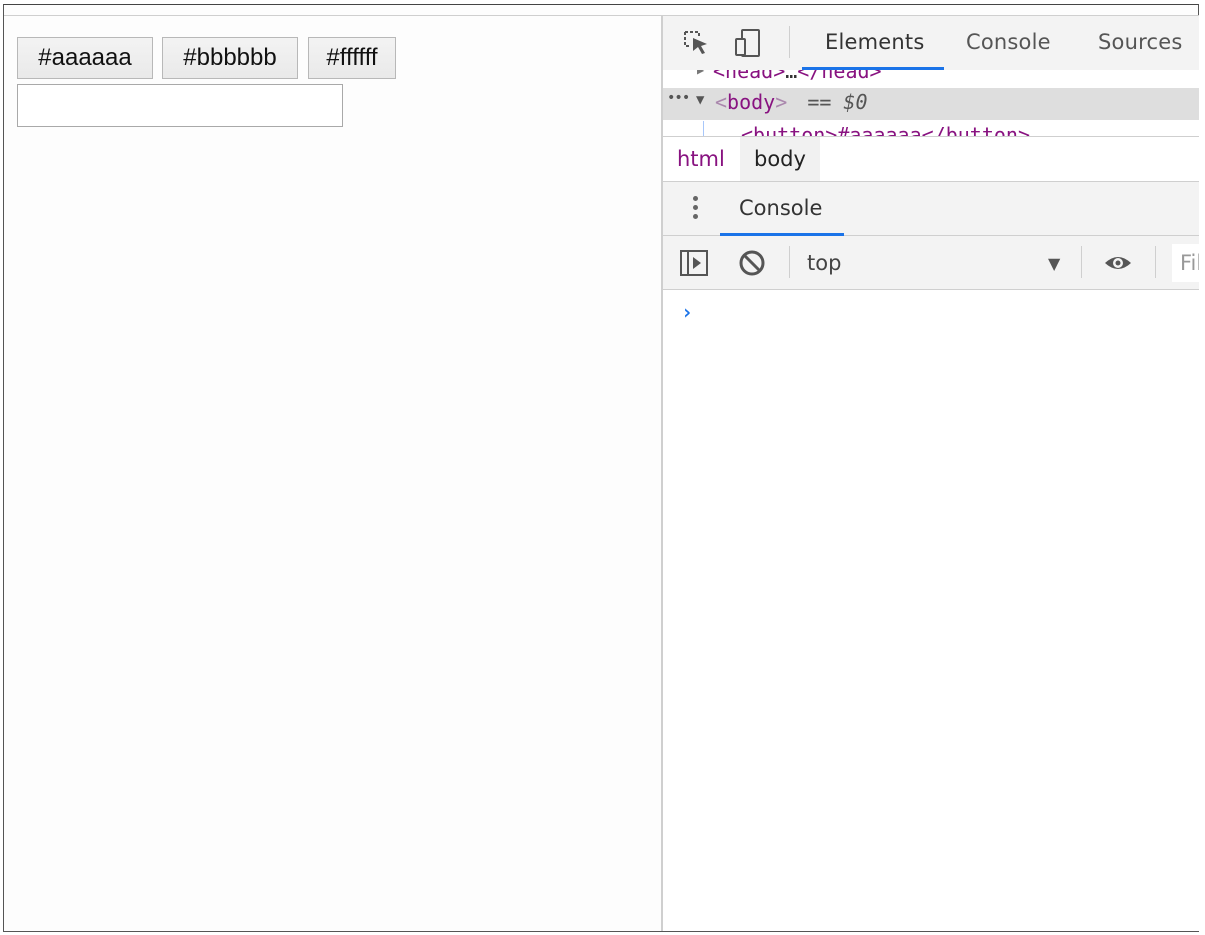  Describe the element at coordinates (1118, 263) in the screenshot. I see `live-expression-eye-icon` at that location.